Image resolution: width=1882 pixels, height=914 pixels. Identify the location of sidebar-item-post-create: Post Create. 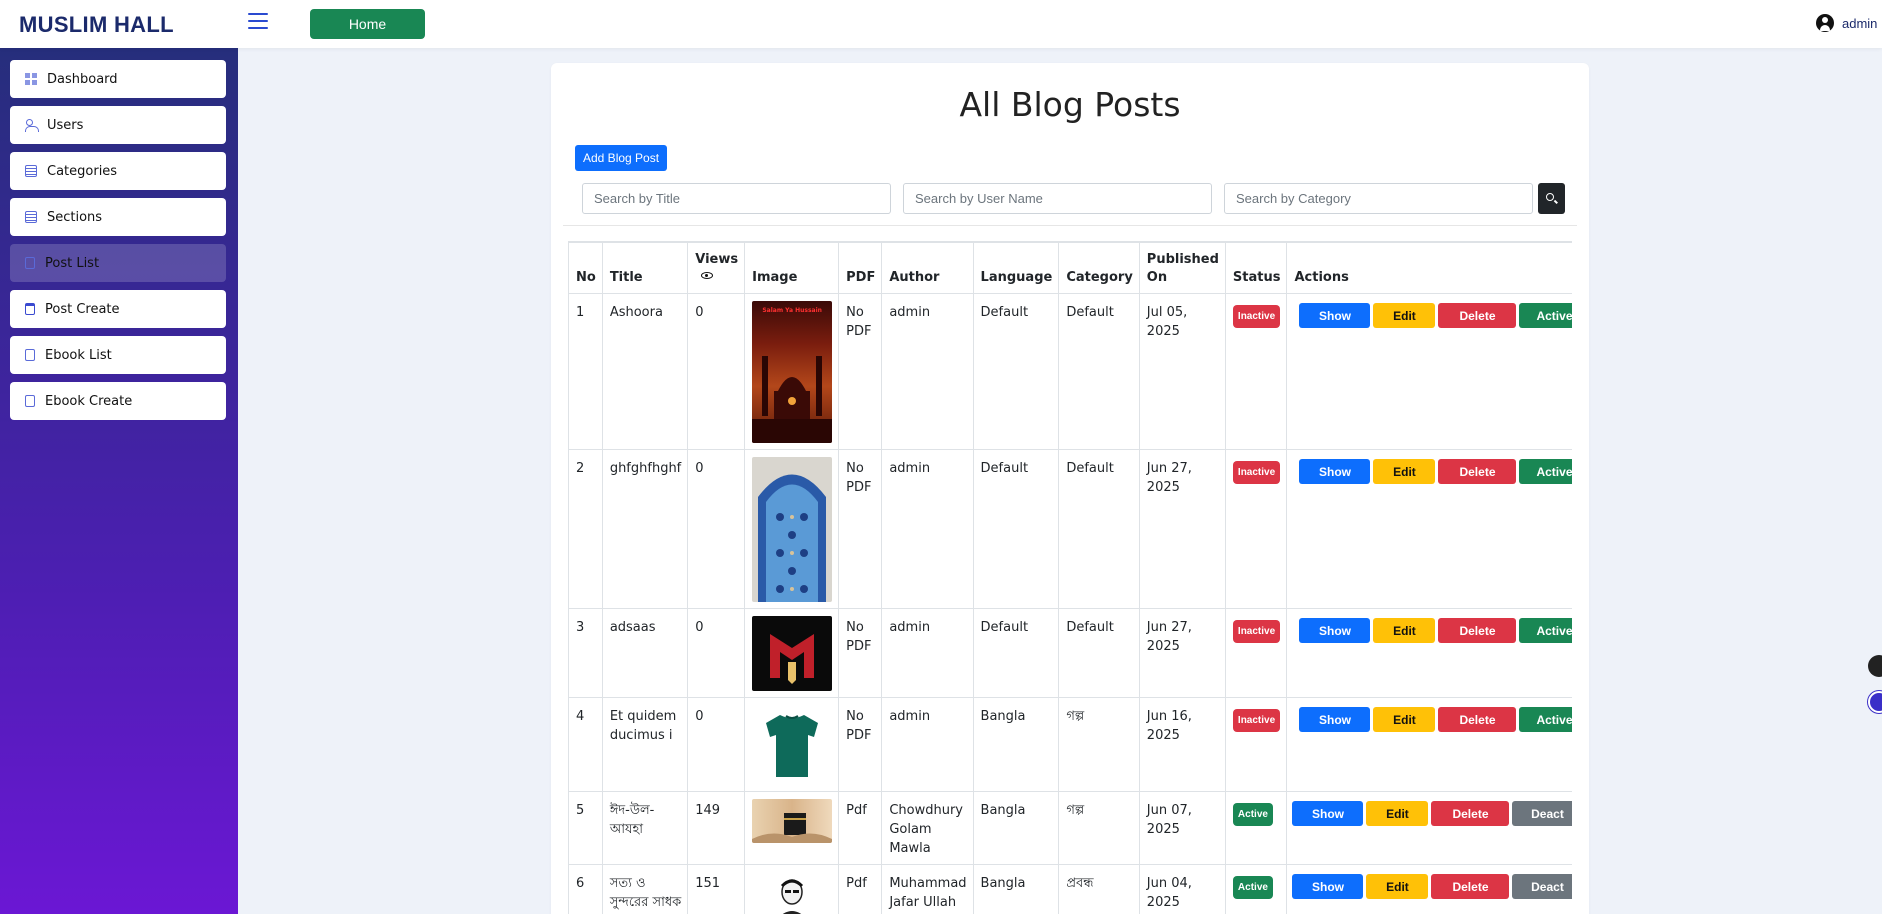
(118, 309).